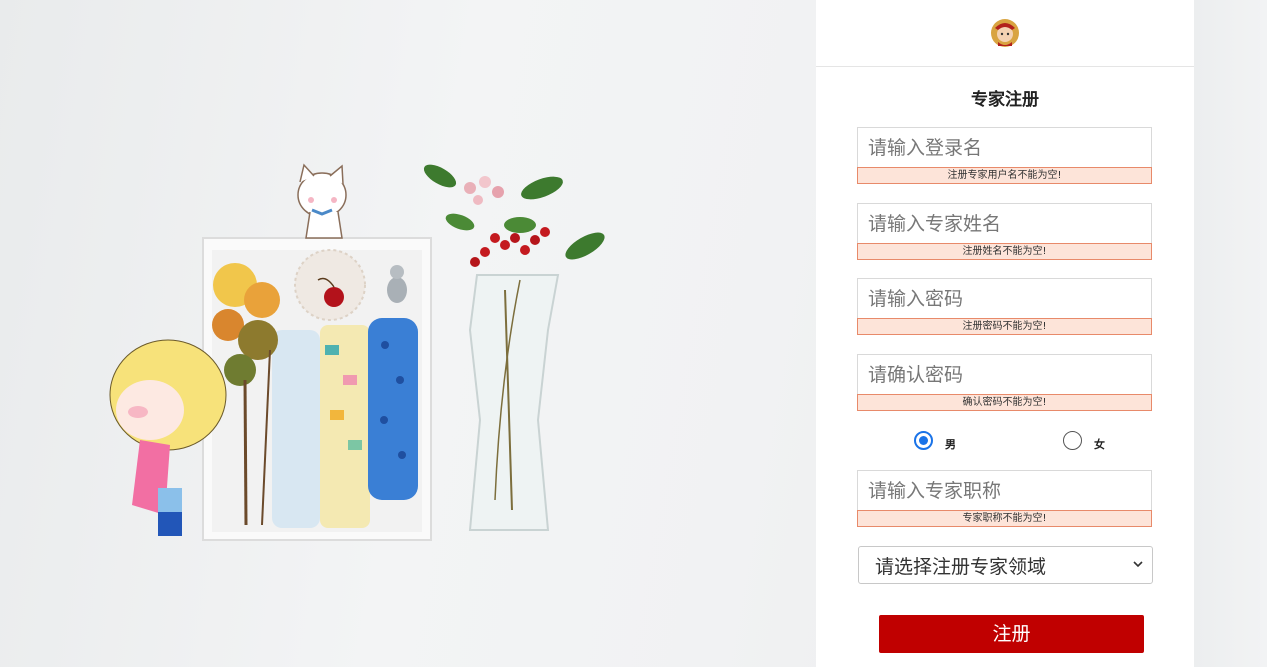 This screenshot has height=667, width=1267. I want to click on radio-unchecked-icon, so click(1072, 440).